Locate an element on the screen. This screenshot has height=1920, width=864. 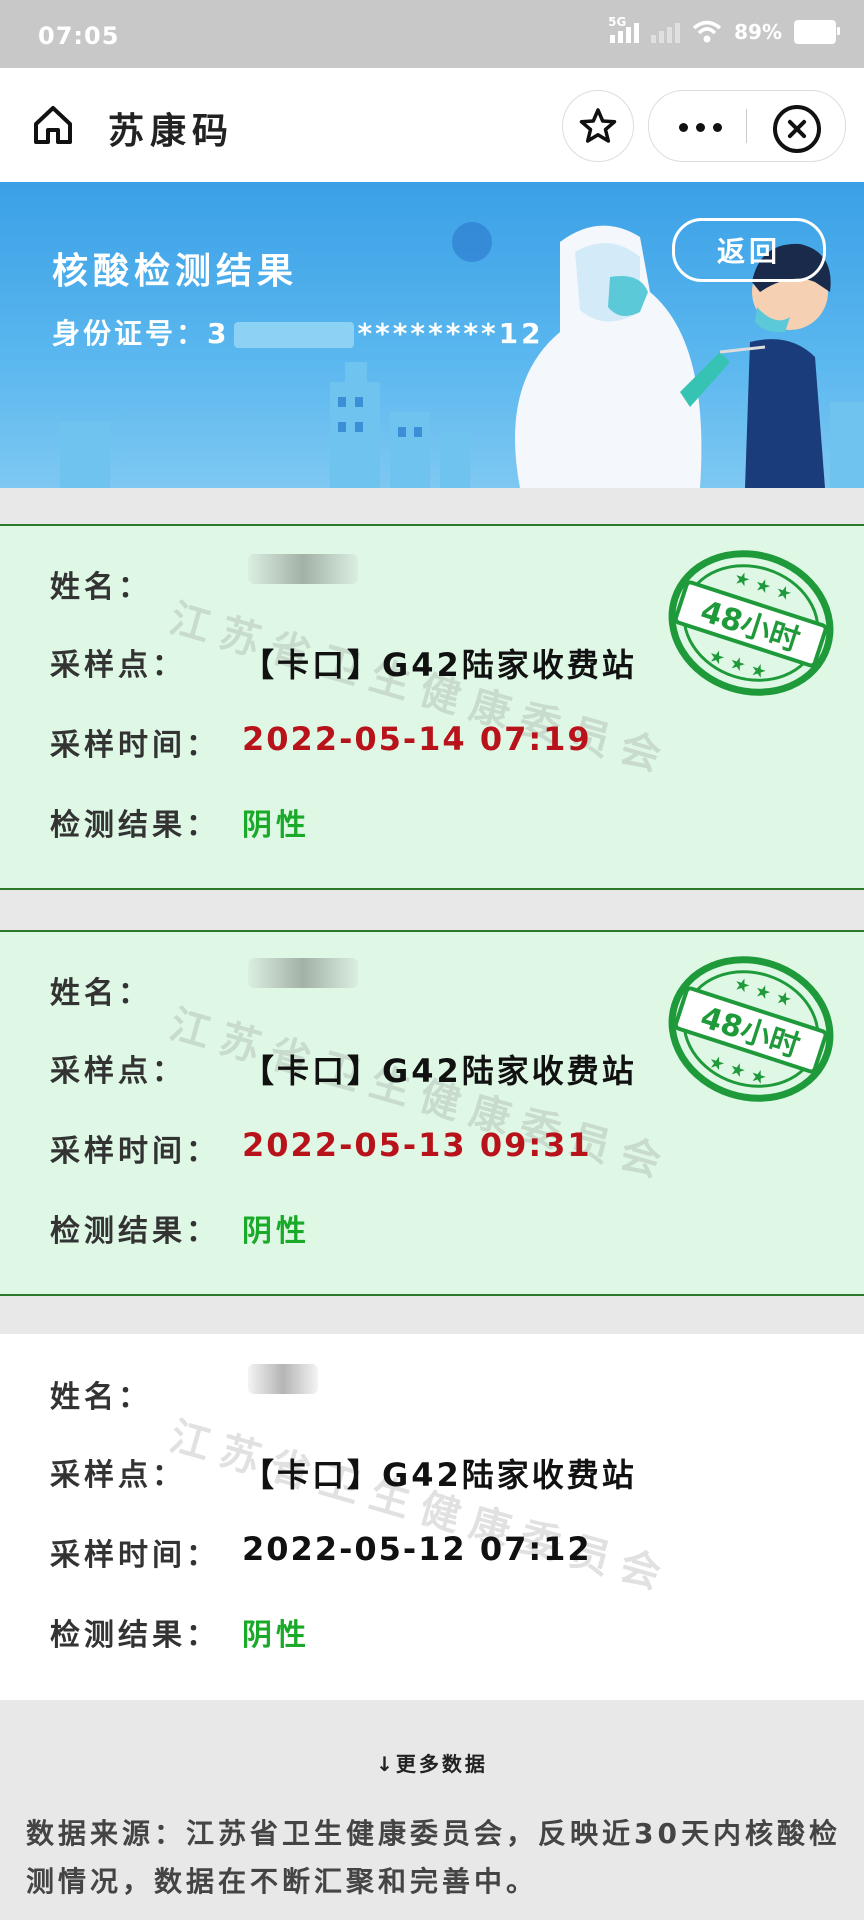
battery-icon is located at coordinates (817, 32).